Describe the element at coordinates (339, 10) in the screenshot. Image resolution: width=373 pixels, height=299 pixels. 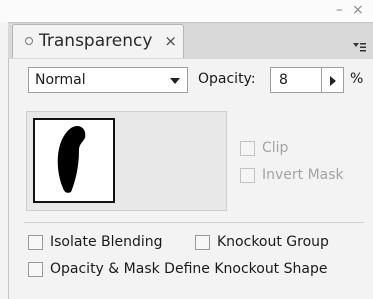
I see `minimize-icon: –` at that location.